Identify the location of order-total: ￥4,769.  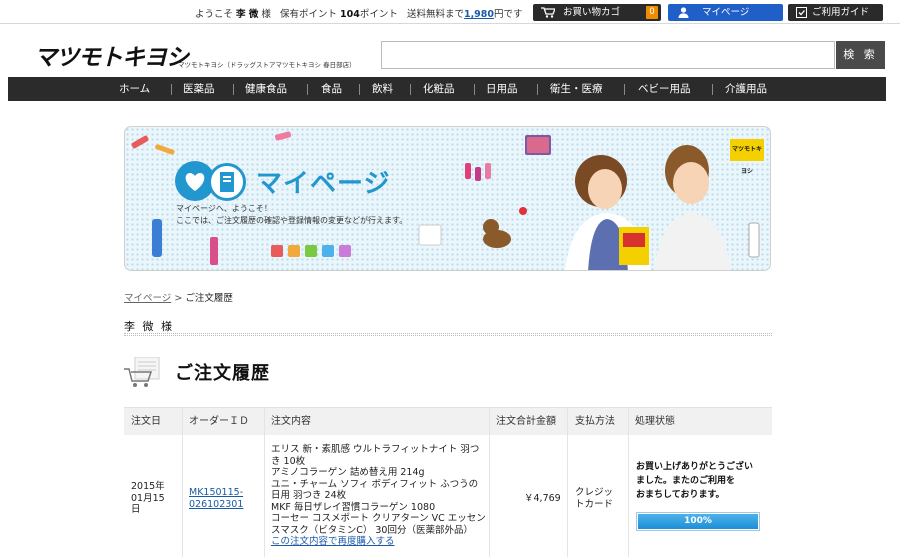
(542, 498).